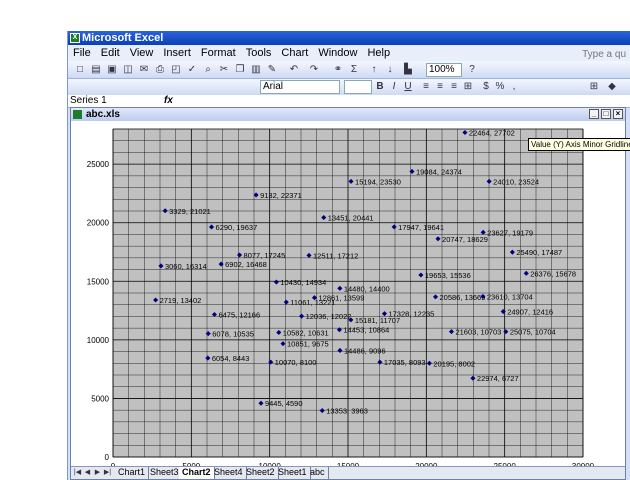 This screenshot has height=480, width=630. I want to click on tab-sheet4: Sheet4, so click(229, 473).